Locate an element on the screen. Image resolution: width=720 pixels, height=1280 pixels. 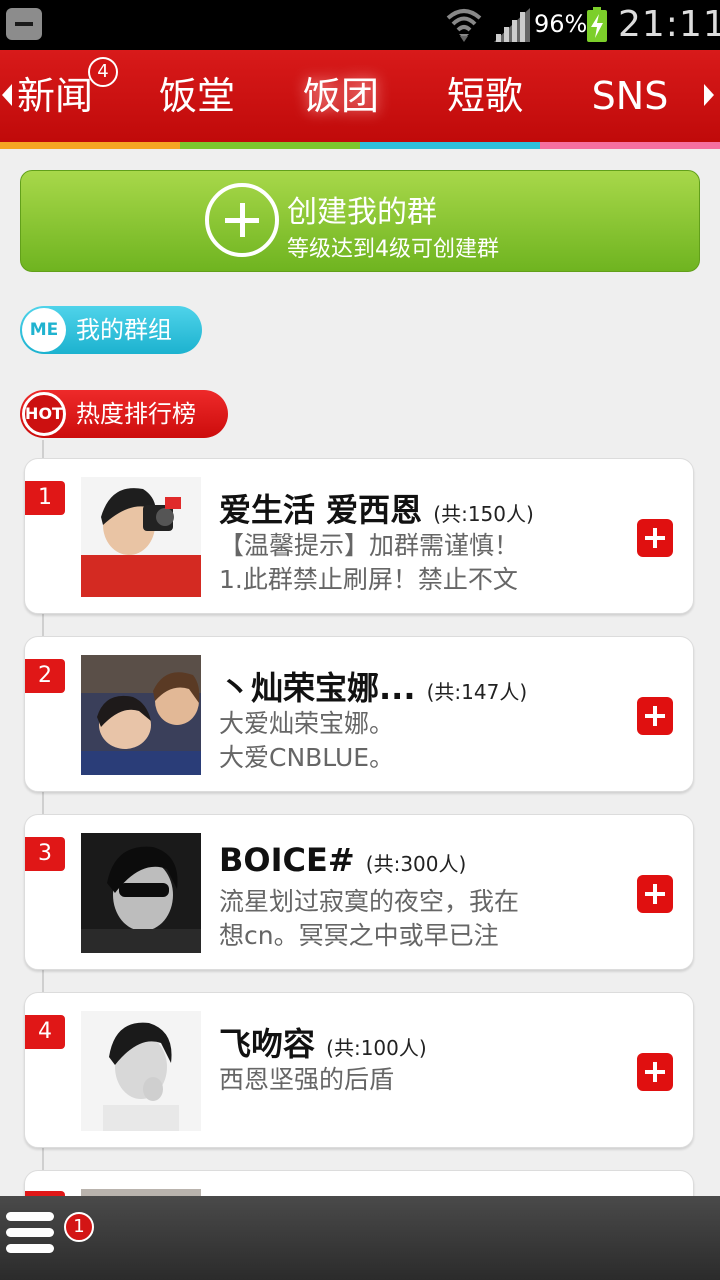
description-line: 大爱灿荣宝娜。 is located at coordinates (307, 723).